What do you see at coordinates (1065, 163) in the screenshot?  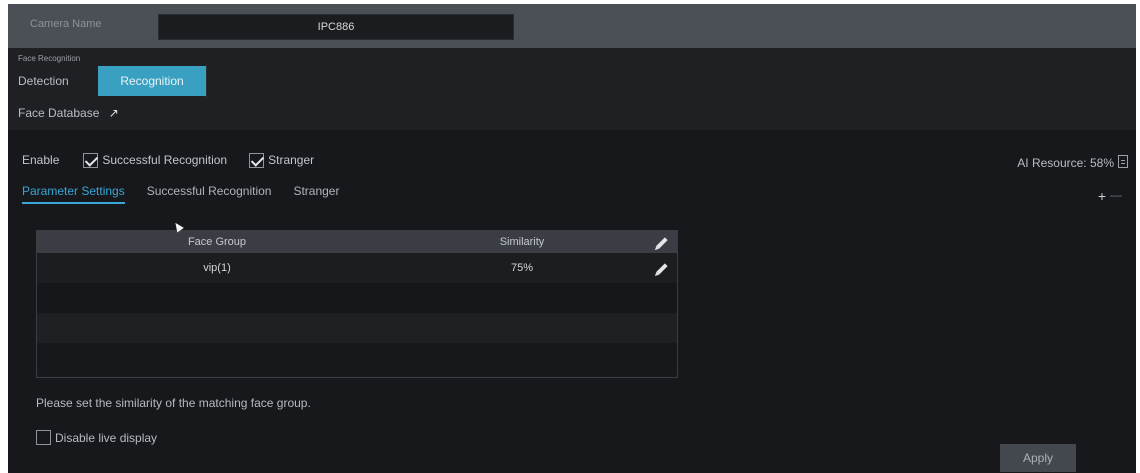 I see `ai-resource-status: AI Resource: 58%` at bounding box center [1065, 163].